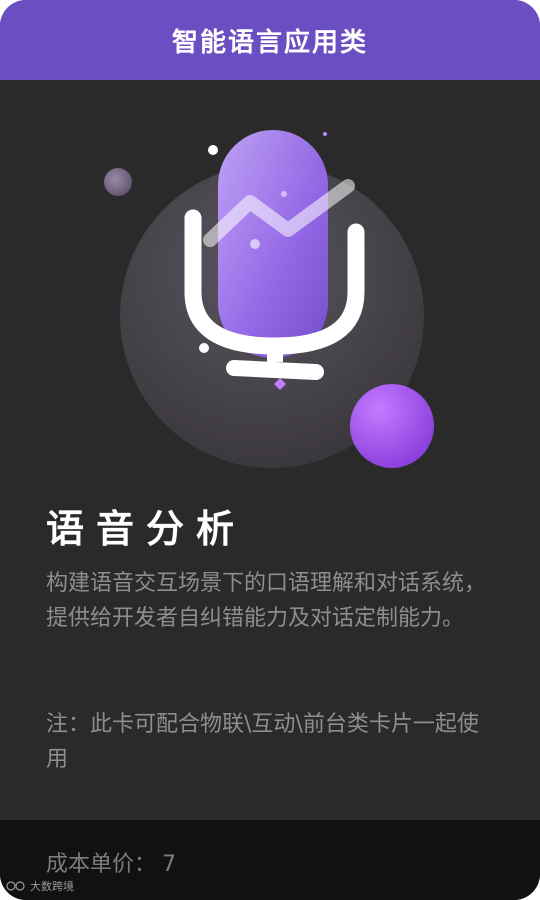 The image size is (540, 900). I want to click on card-description: 构建语音交互场景下的口语理解和对话系统，提供给开发者自纠错能力及对话定制能力。, so click(266, 601).